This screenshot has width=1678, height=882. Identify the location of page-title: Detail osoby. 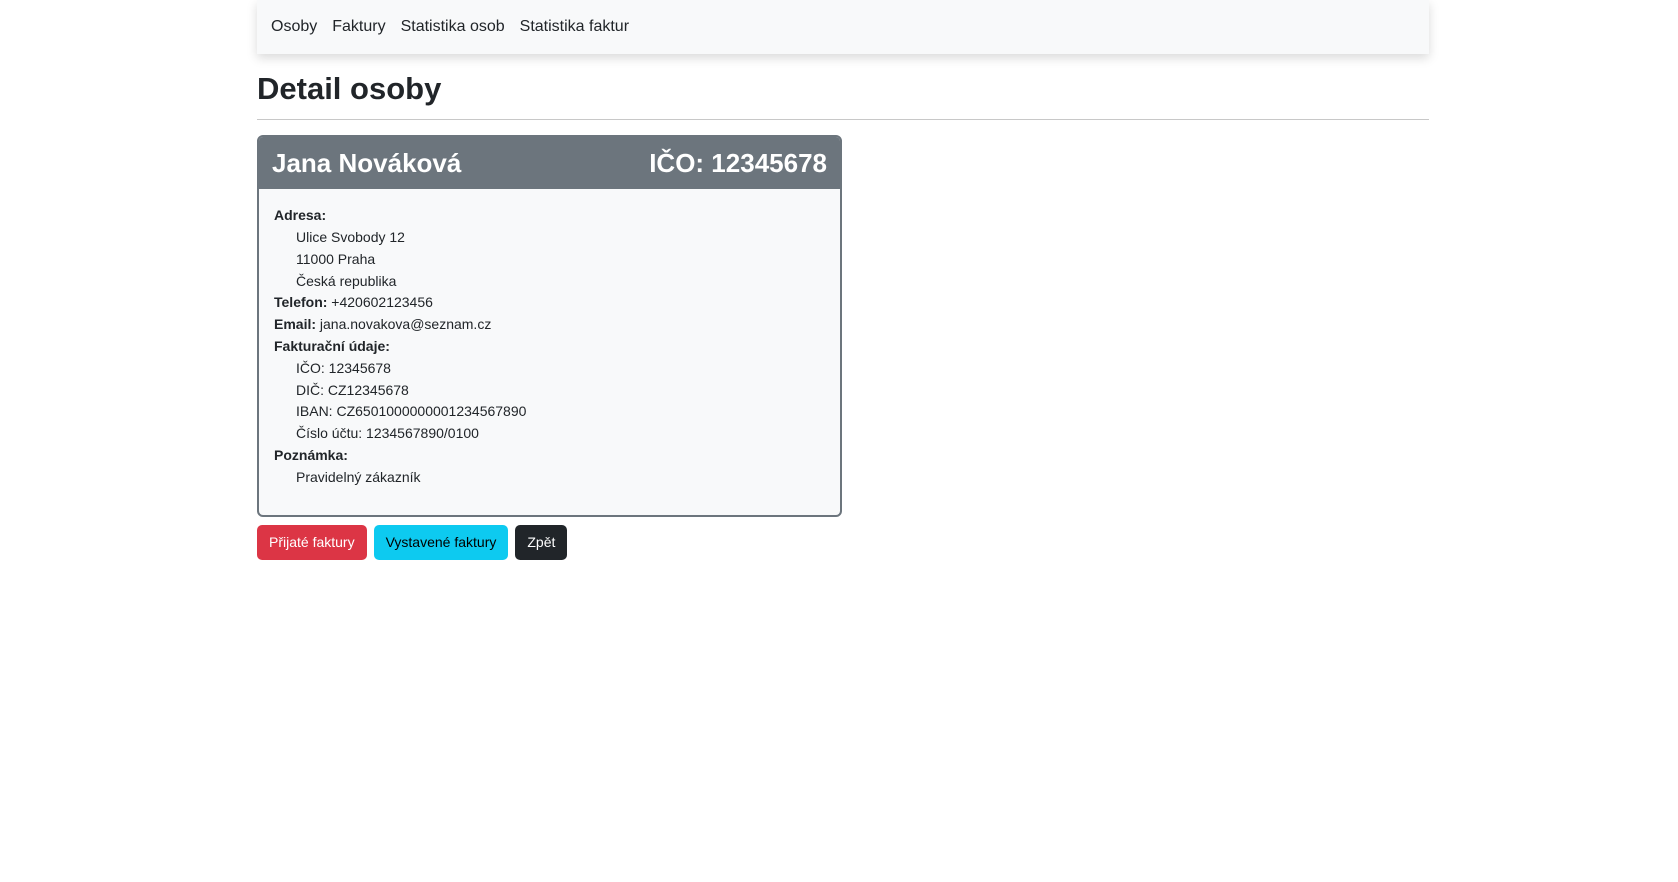
(349, 88).